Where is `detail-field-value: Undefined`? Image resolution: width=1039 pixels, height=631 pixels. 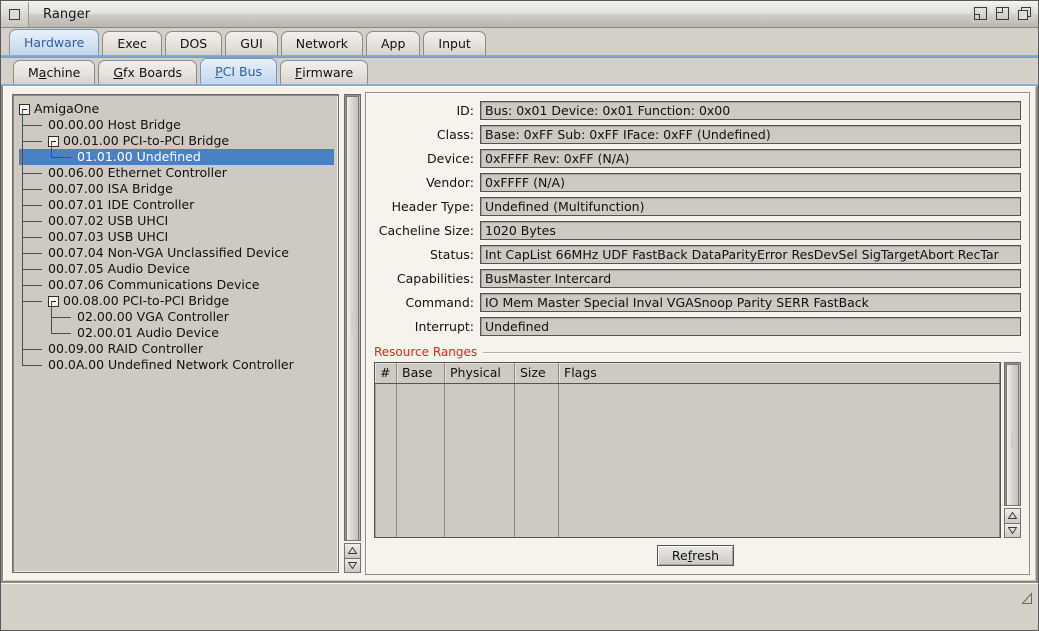
detail-field-value: Undefined is located at coordinates (750, 326).